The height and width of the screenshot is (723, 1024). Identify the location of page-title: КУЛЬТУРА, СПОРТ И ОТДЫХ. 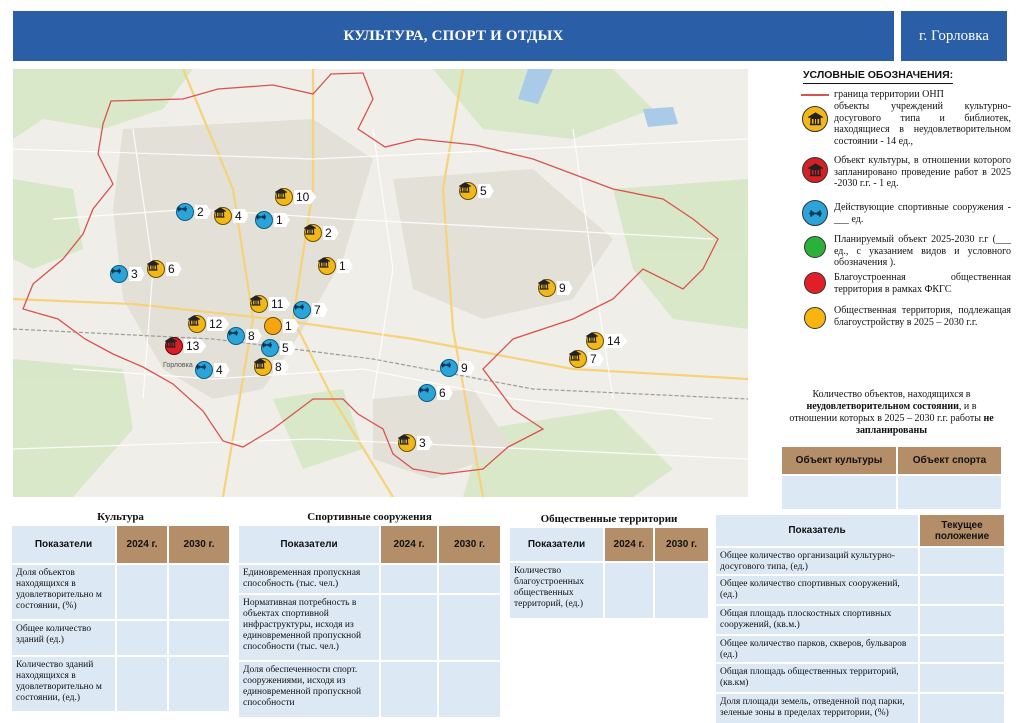
(453, 36).